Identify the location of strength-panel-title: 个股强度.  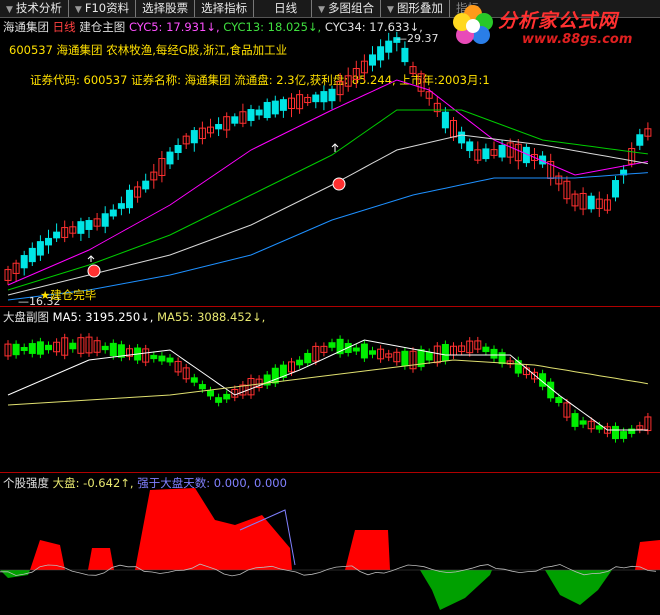
(26, 483).